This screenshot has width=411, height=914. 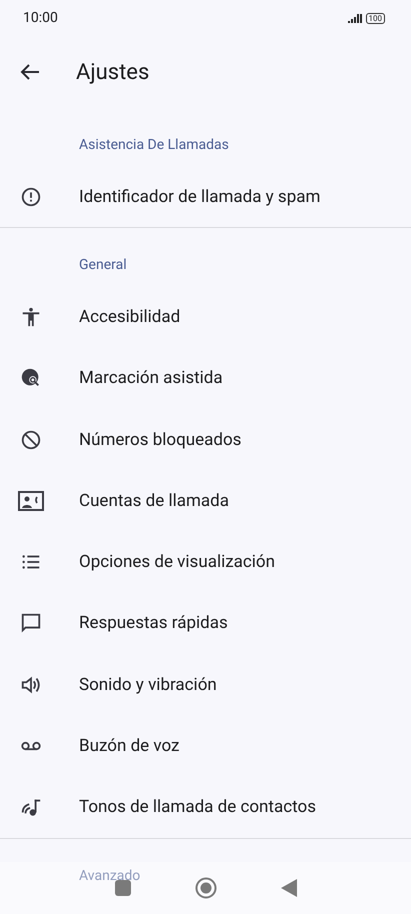 I want to click on section-heading: Avanzado, so click(x=109, y=876).